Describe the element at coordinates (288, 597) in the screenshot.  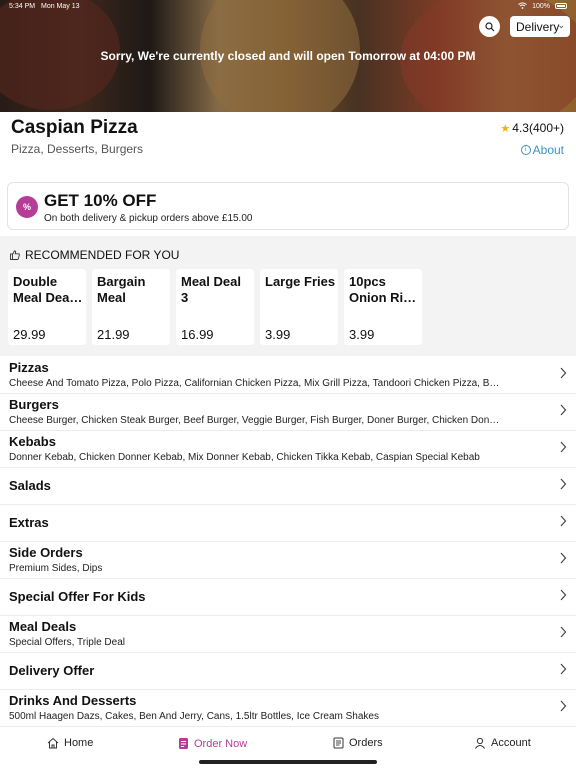
I see `category-special-offer-kids: Special Offer For Kids` at that location.